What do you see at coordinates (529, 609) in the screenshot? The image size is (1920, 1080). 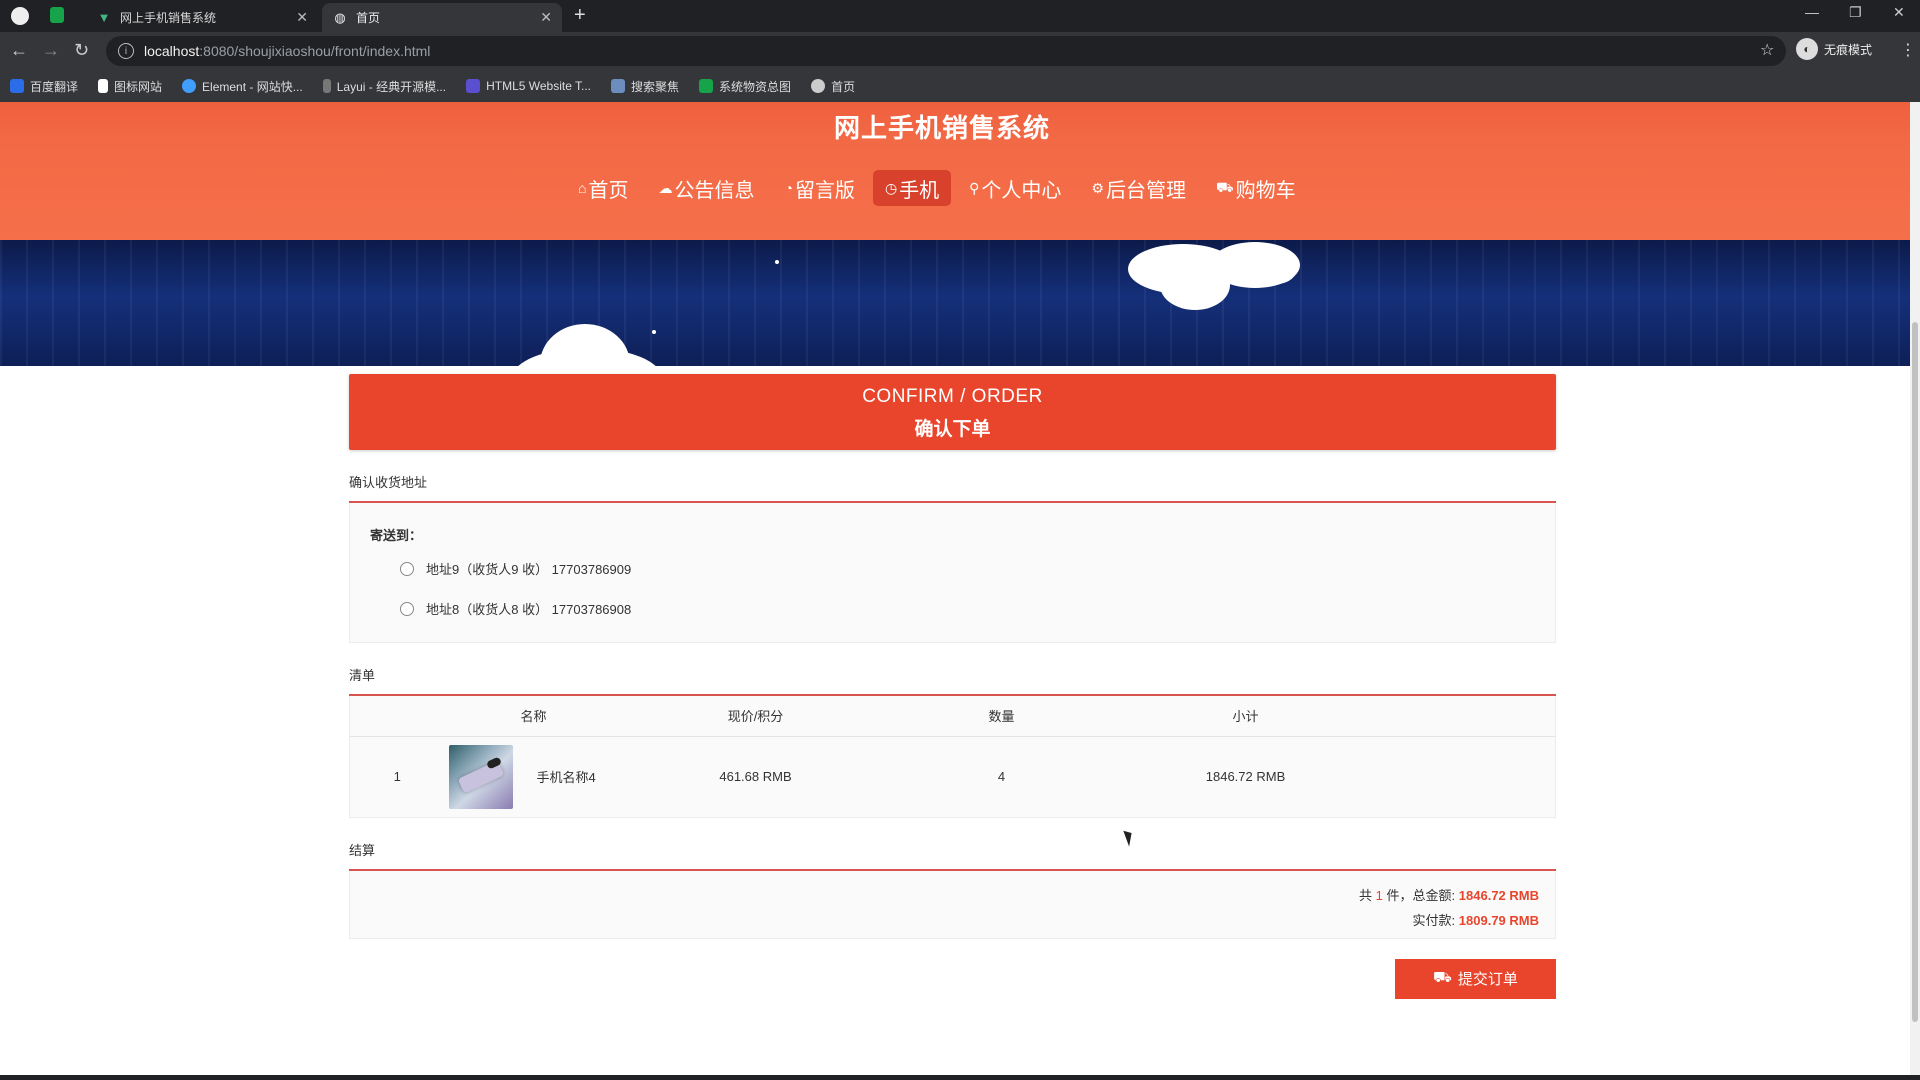 I see `address-text: 地址8（收货人8 收） 17703786908` at bounding box center [529, 609].